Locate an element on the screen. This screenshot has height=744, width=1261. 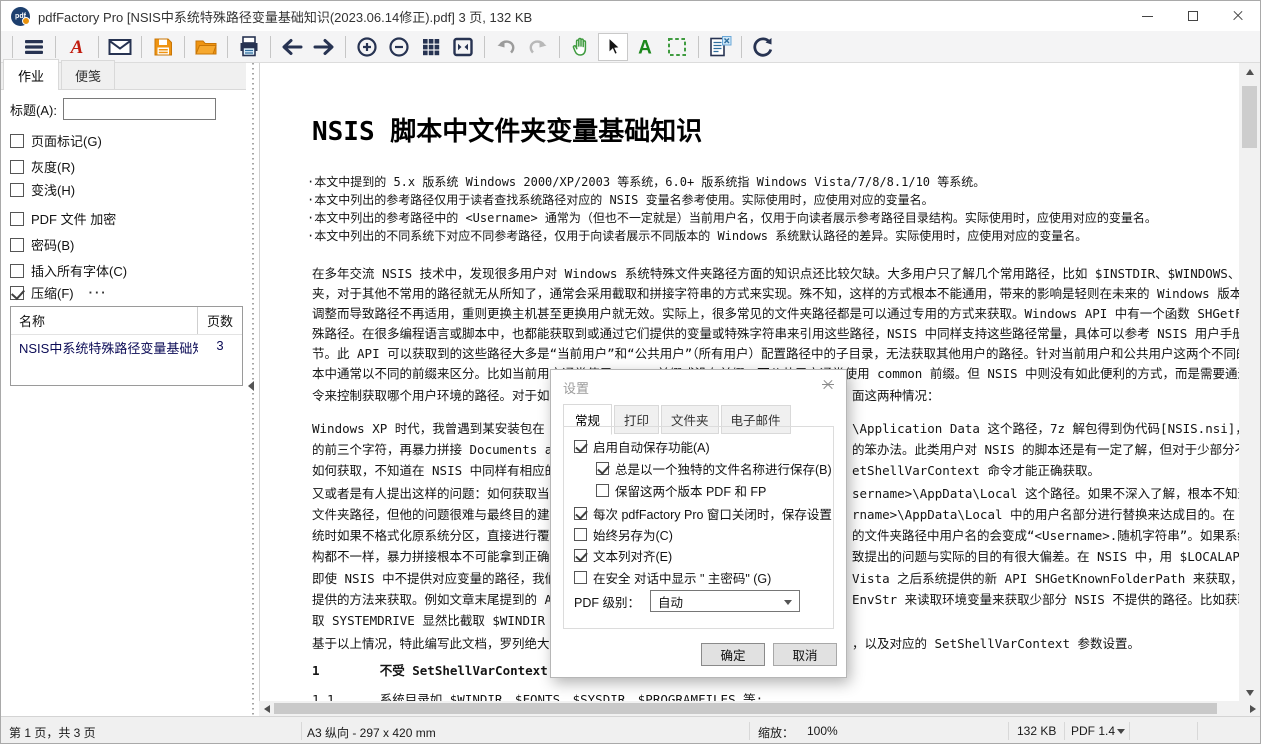
sidebar-tabs: 作业 便笺 is located at coordinates (123, 74).